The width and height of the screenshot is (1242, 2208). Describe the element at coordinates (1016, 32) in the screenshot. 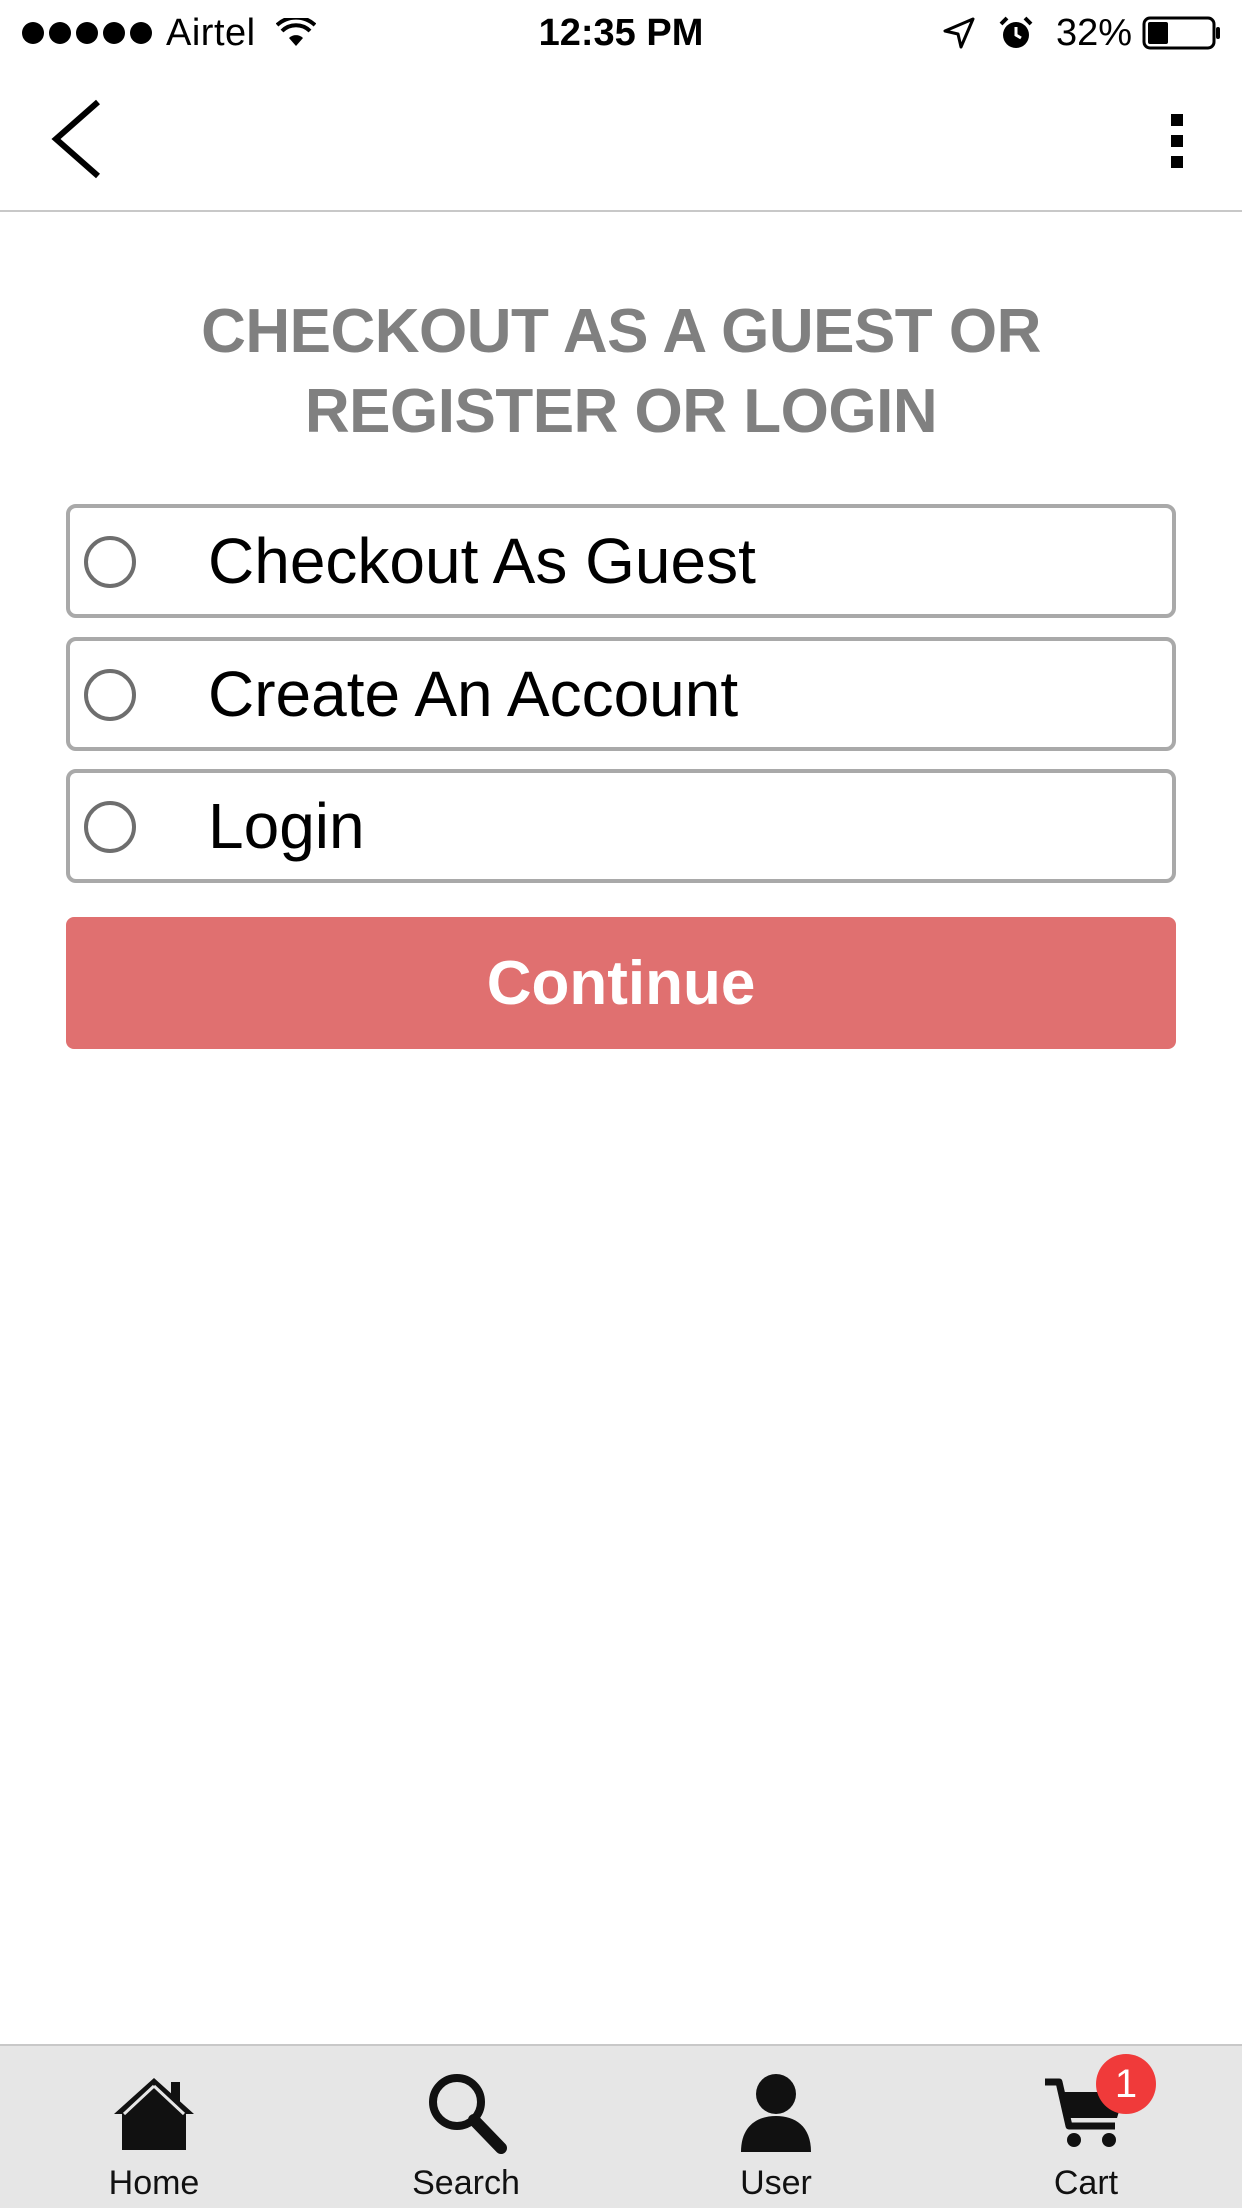

I see `alarm-icon` at that location.